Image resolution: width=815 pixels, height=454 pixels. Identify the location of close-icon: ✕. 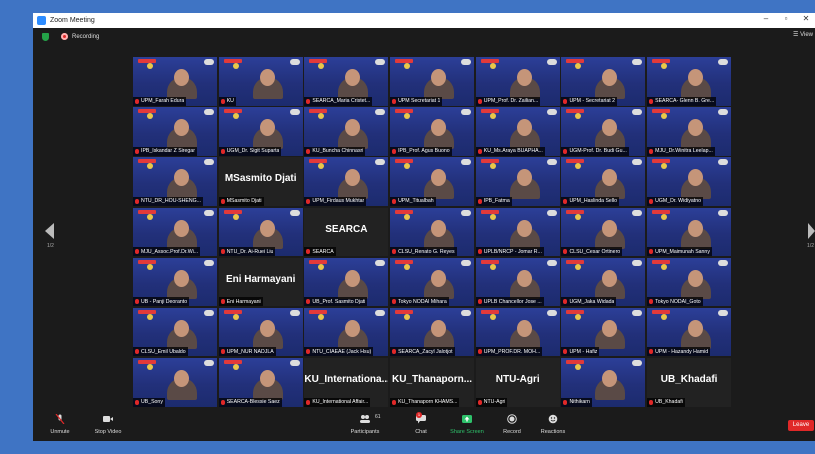
(806, 18).